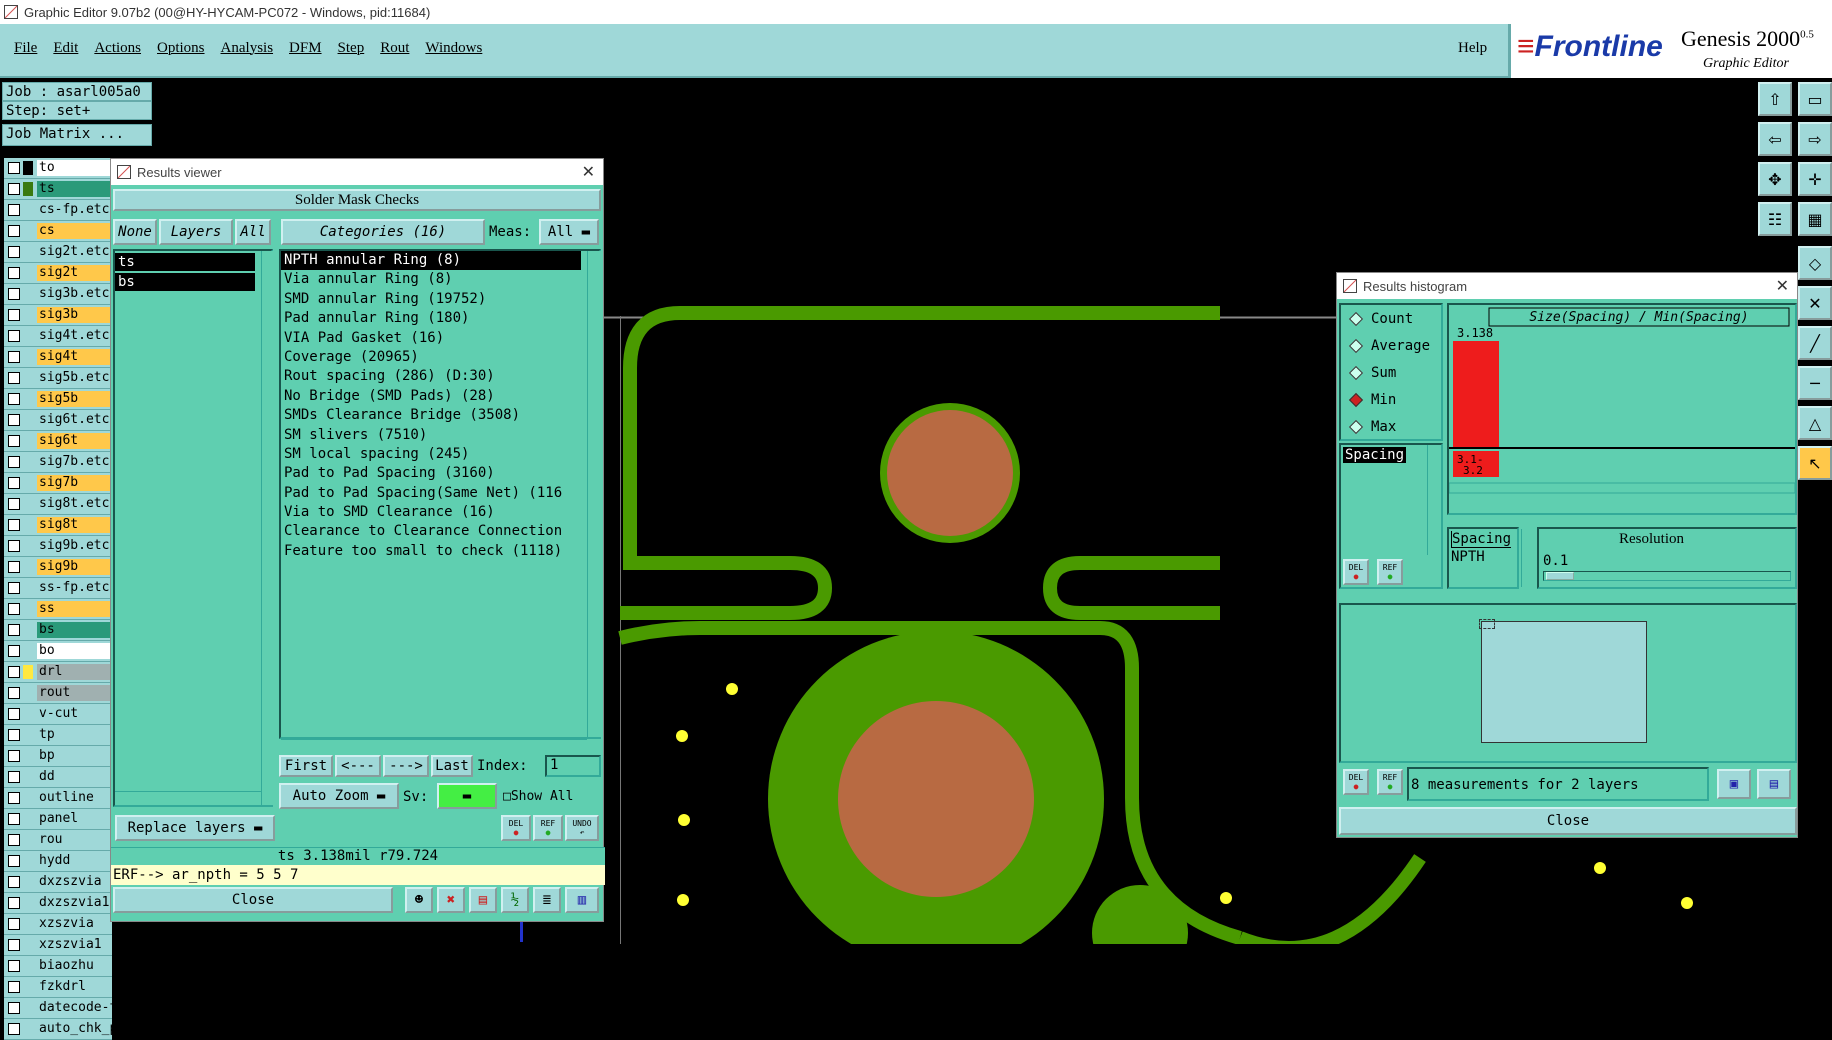 The width and height of the screenshot is (1832, 1040). I want to click on layer-name: sig6t, so click(74, 441).